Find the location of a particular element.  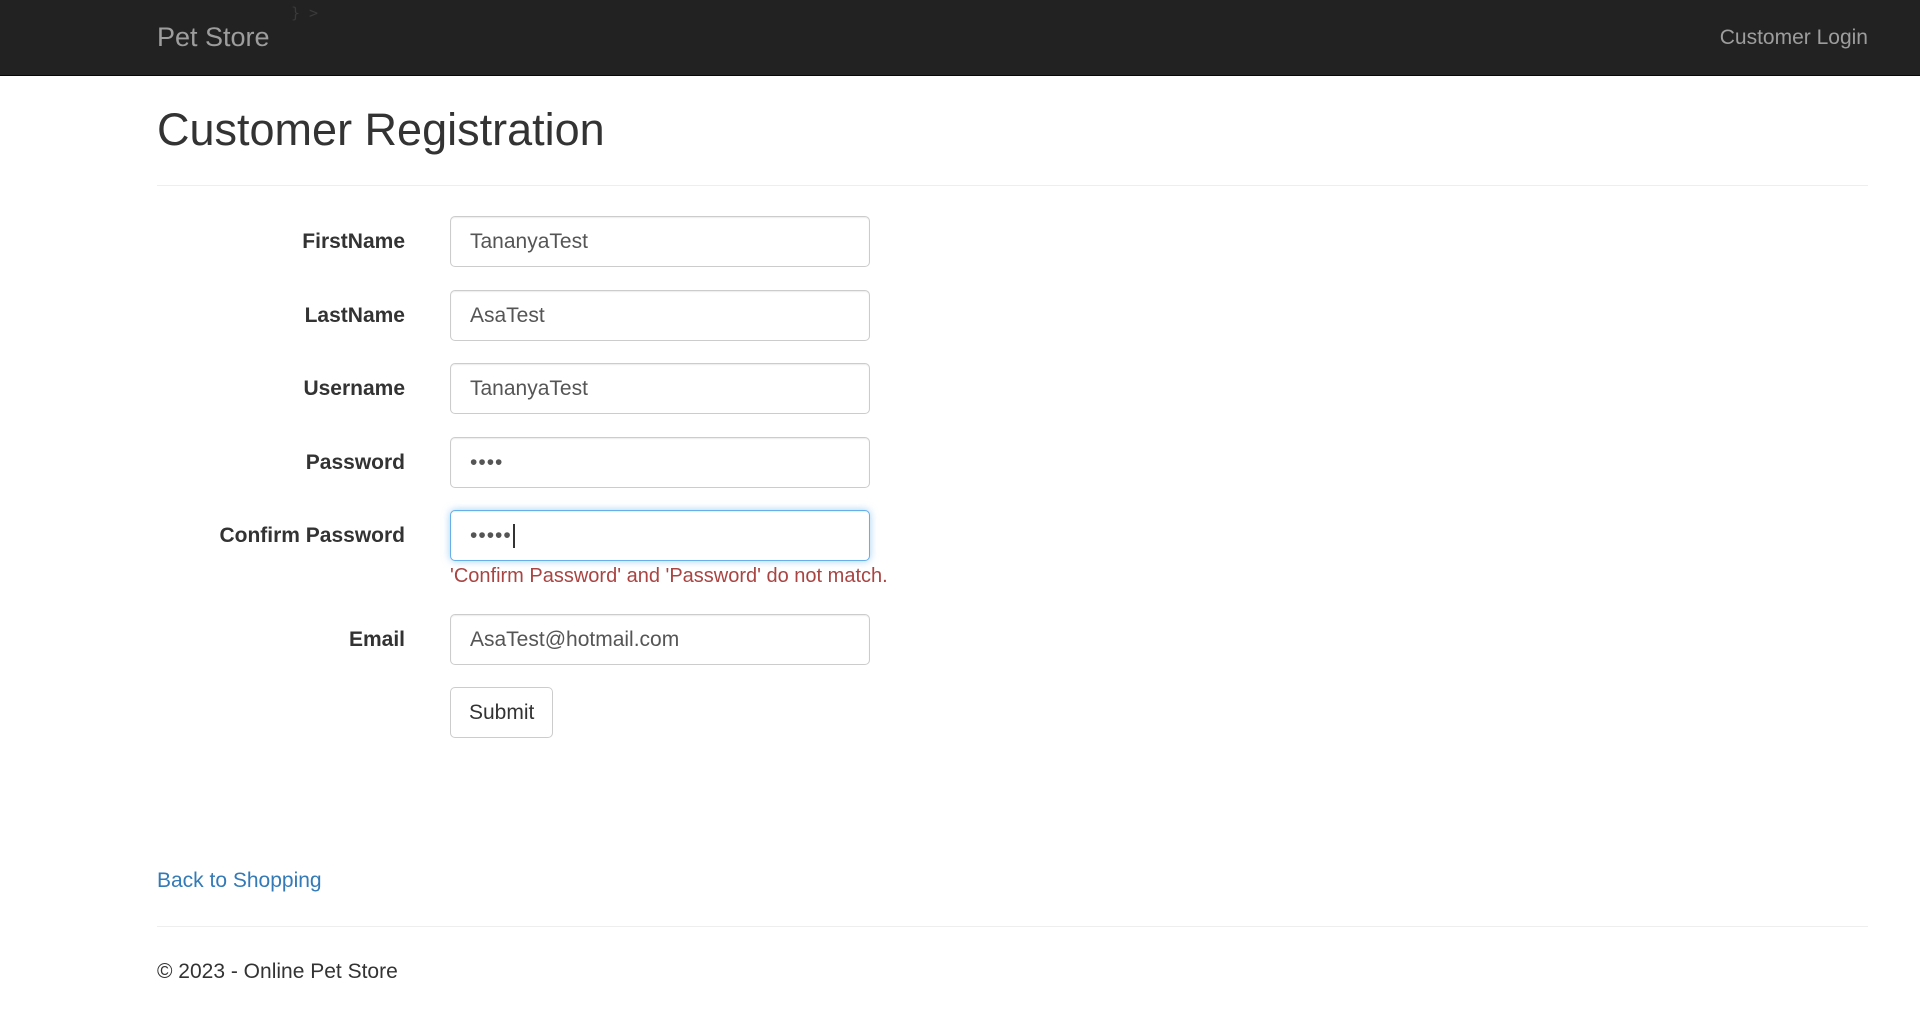

page-title: Customer Registration is located at coordinates (381, 129).